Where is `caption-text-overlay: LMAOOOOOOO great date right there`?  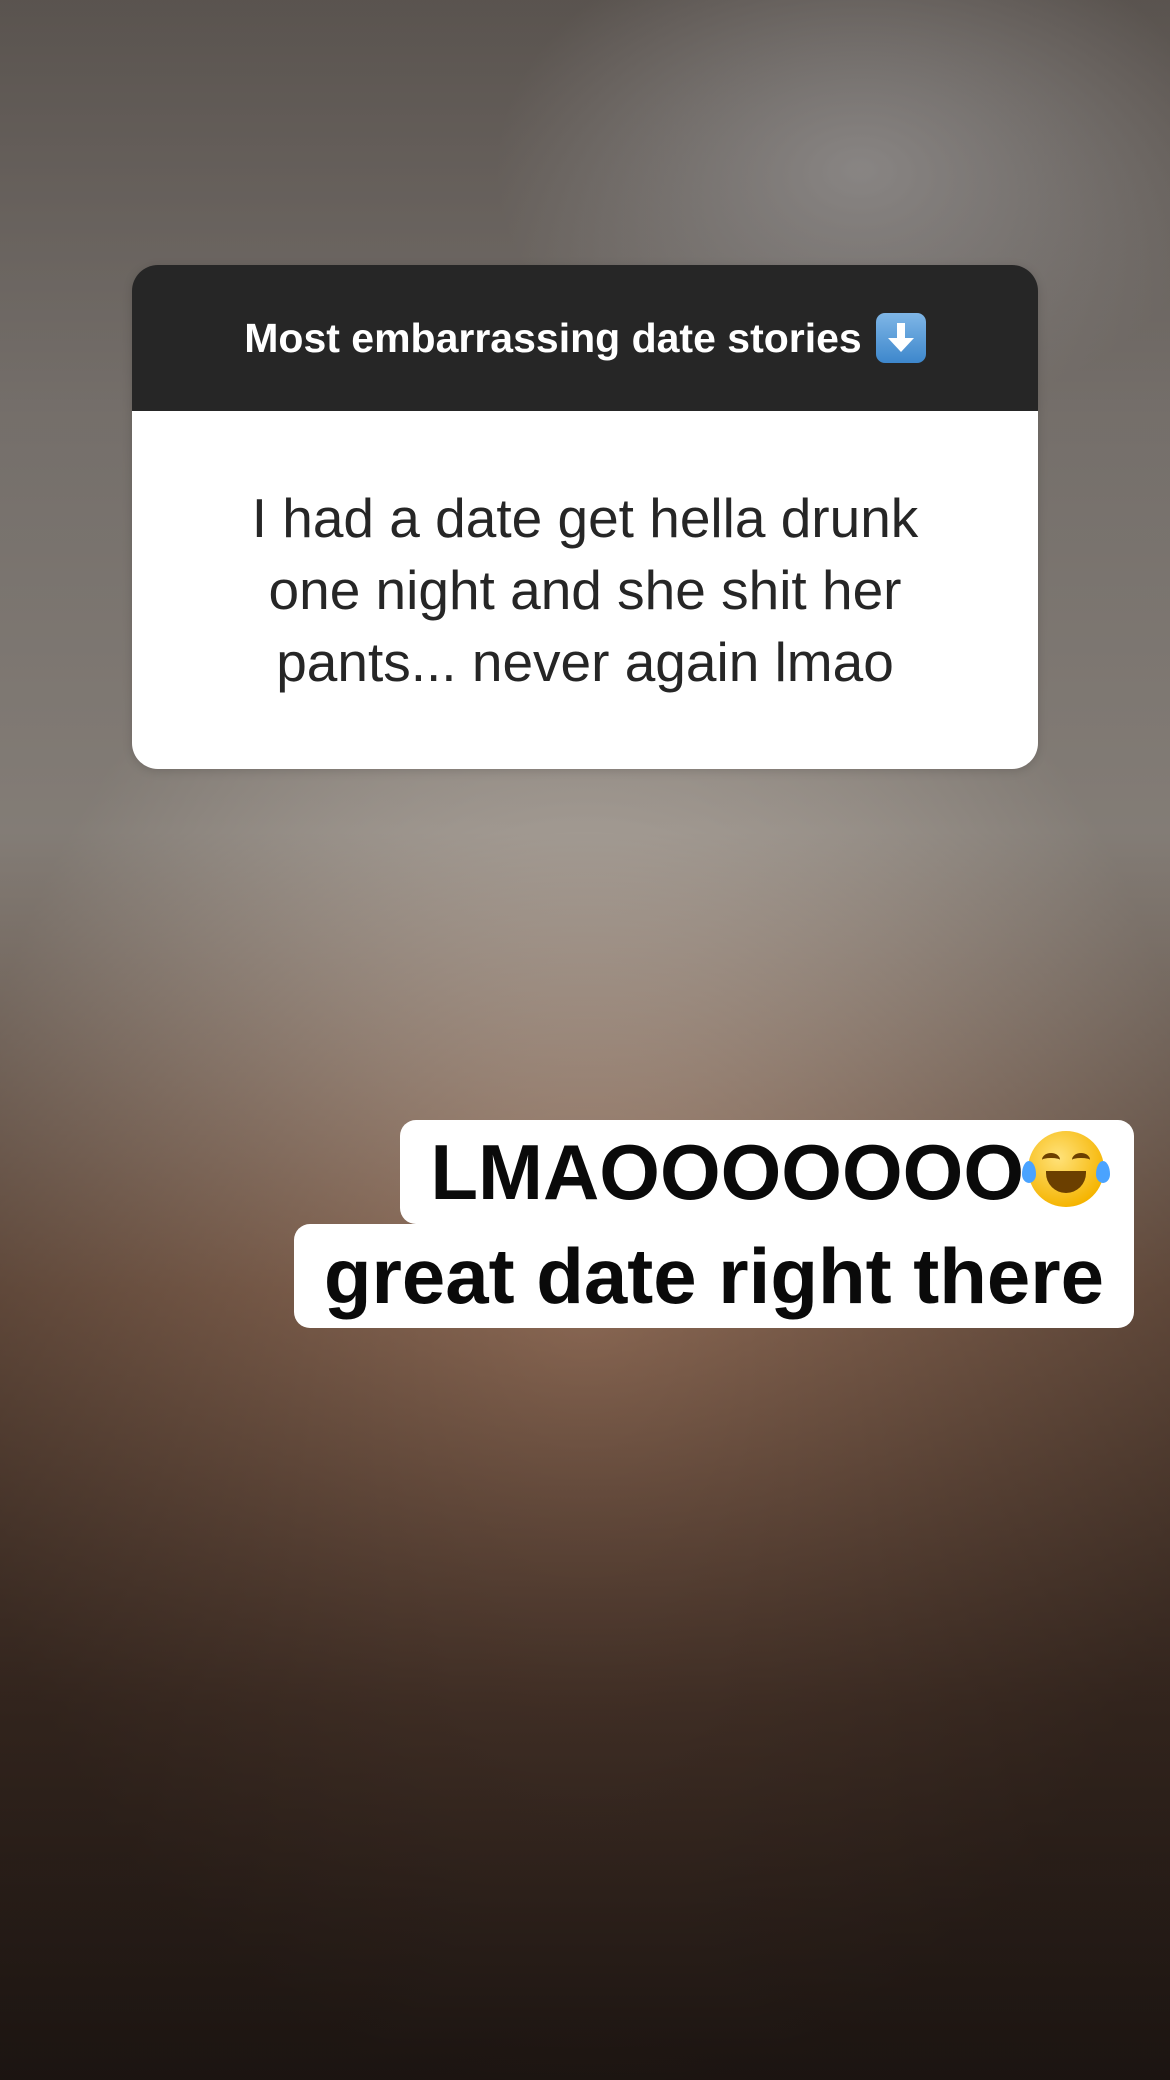 caption-text-overlay: LMAOOOOOOO great date right there is located at coordinates (713, 1224).